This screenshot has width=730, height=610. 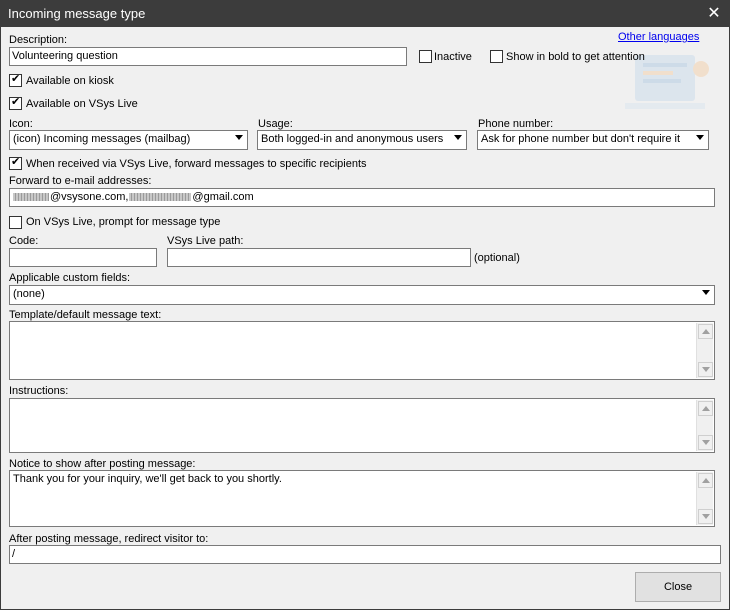 I want to click on kiosk-label: Available on kiosk, so click(x=70, y=81).